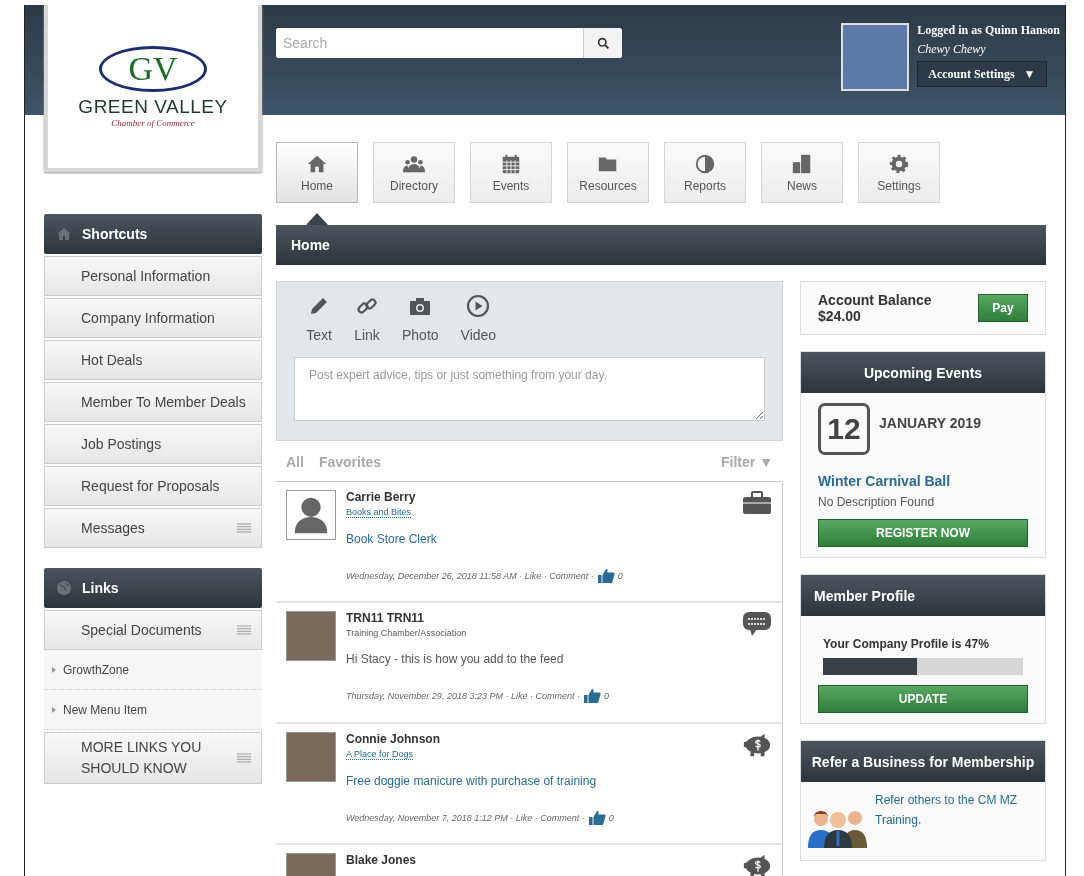 Image resolution: width=1084 pixels, height=876 pixels. I want to click on submenu-item: New Menu Item, so click(153, 710).